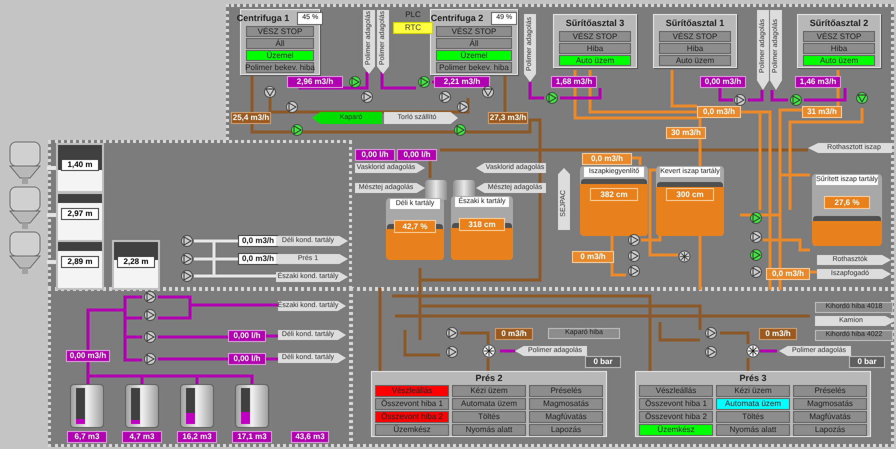  I want to click on tank-reading: 318 cm, so click(482, 224).